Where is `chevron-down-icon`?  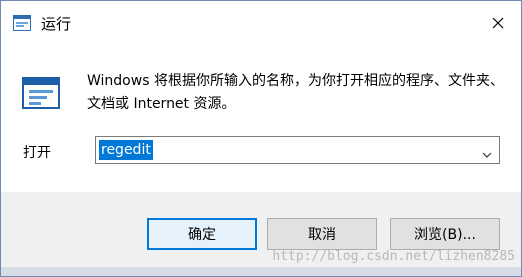
chevron-down-icon is located at coordinates (487, 151).